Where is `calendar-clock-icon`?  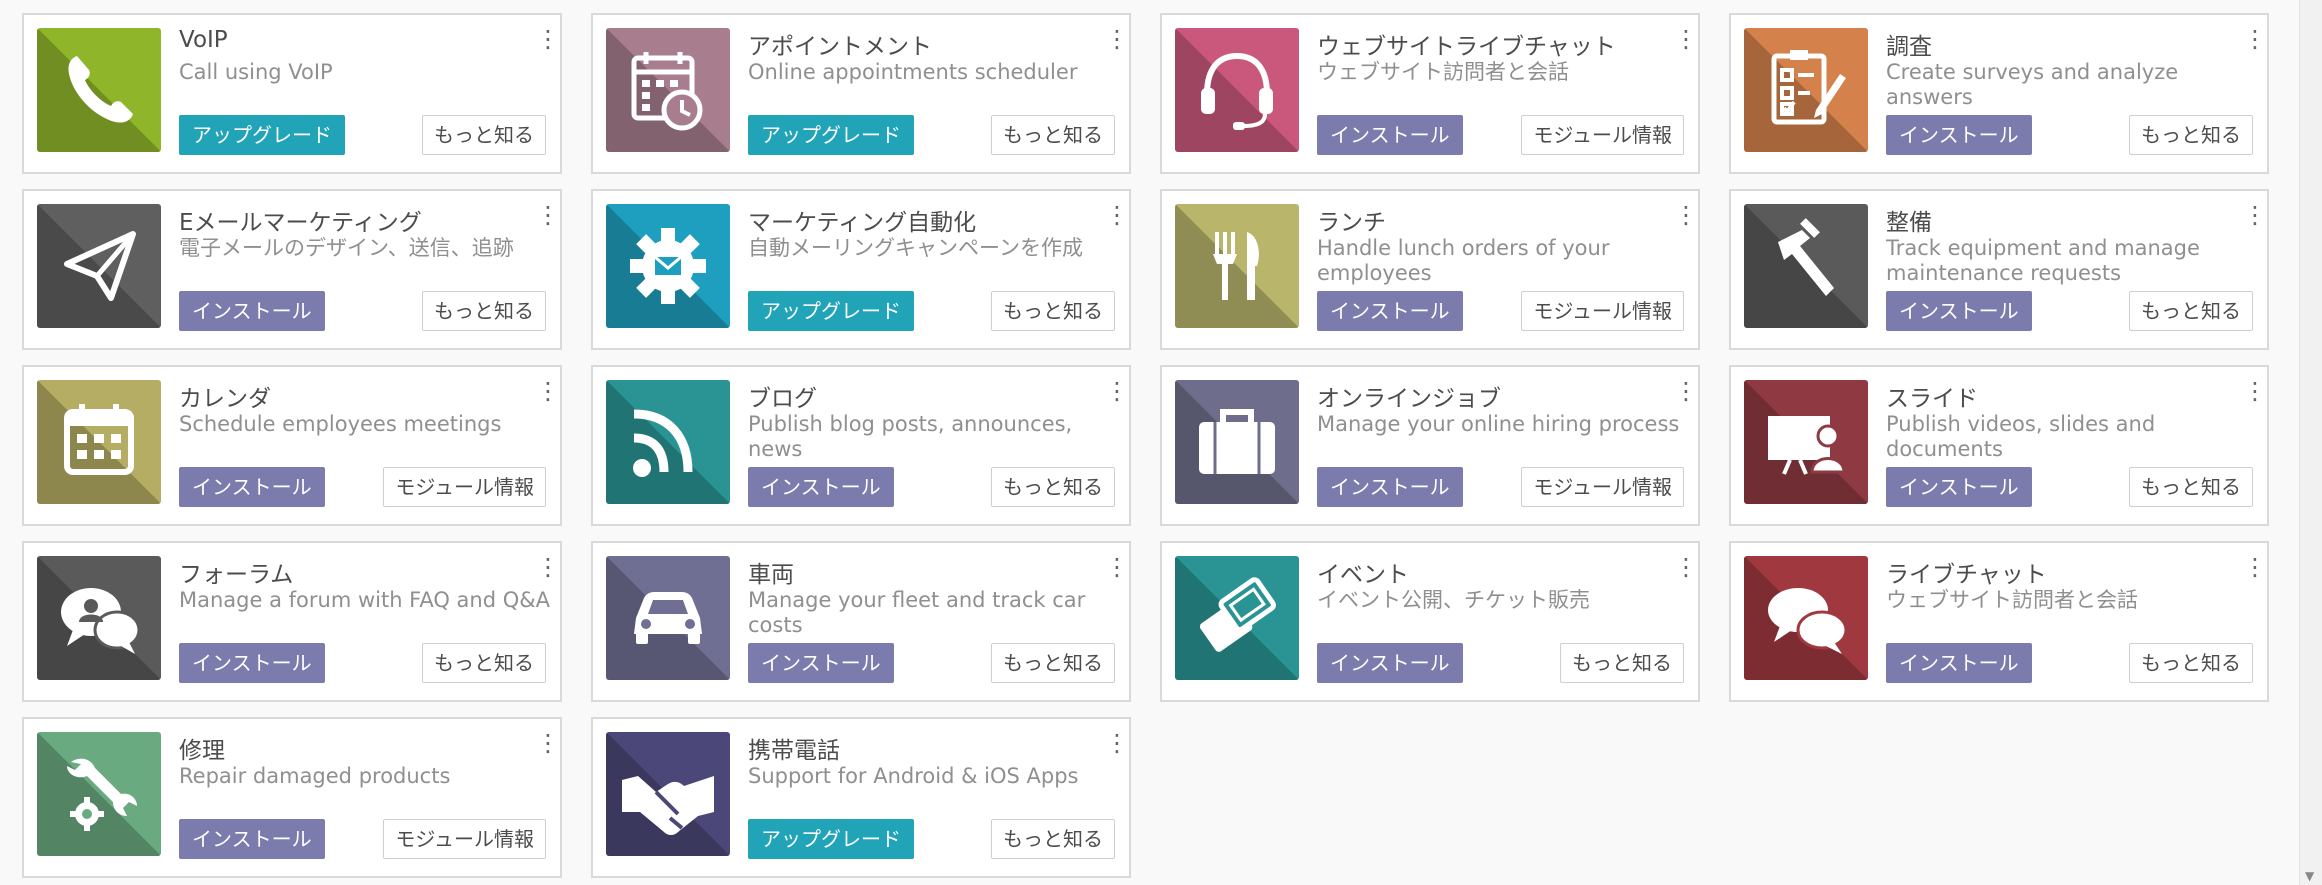
calendar-clock-icon is located at coordinates (668, 90).